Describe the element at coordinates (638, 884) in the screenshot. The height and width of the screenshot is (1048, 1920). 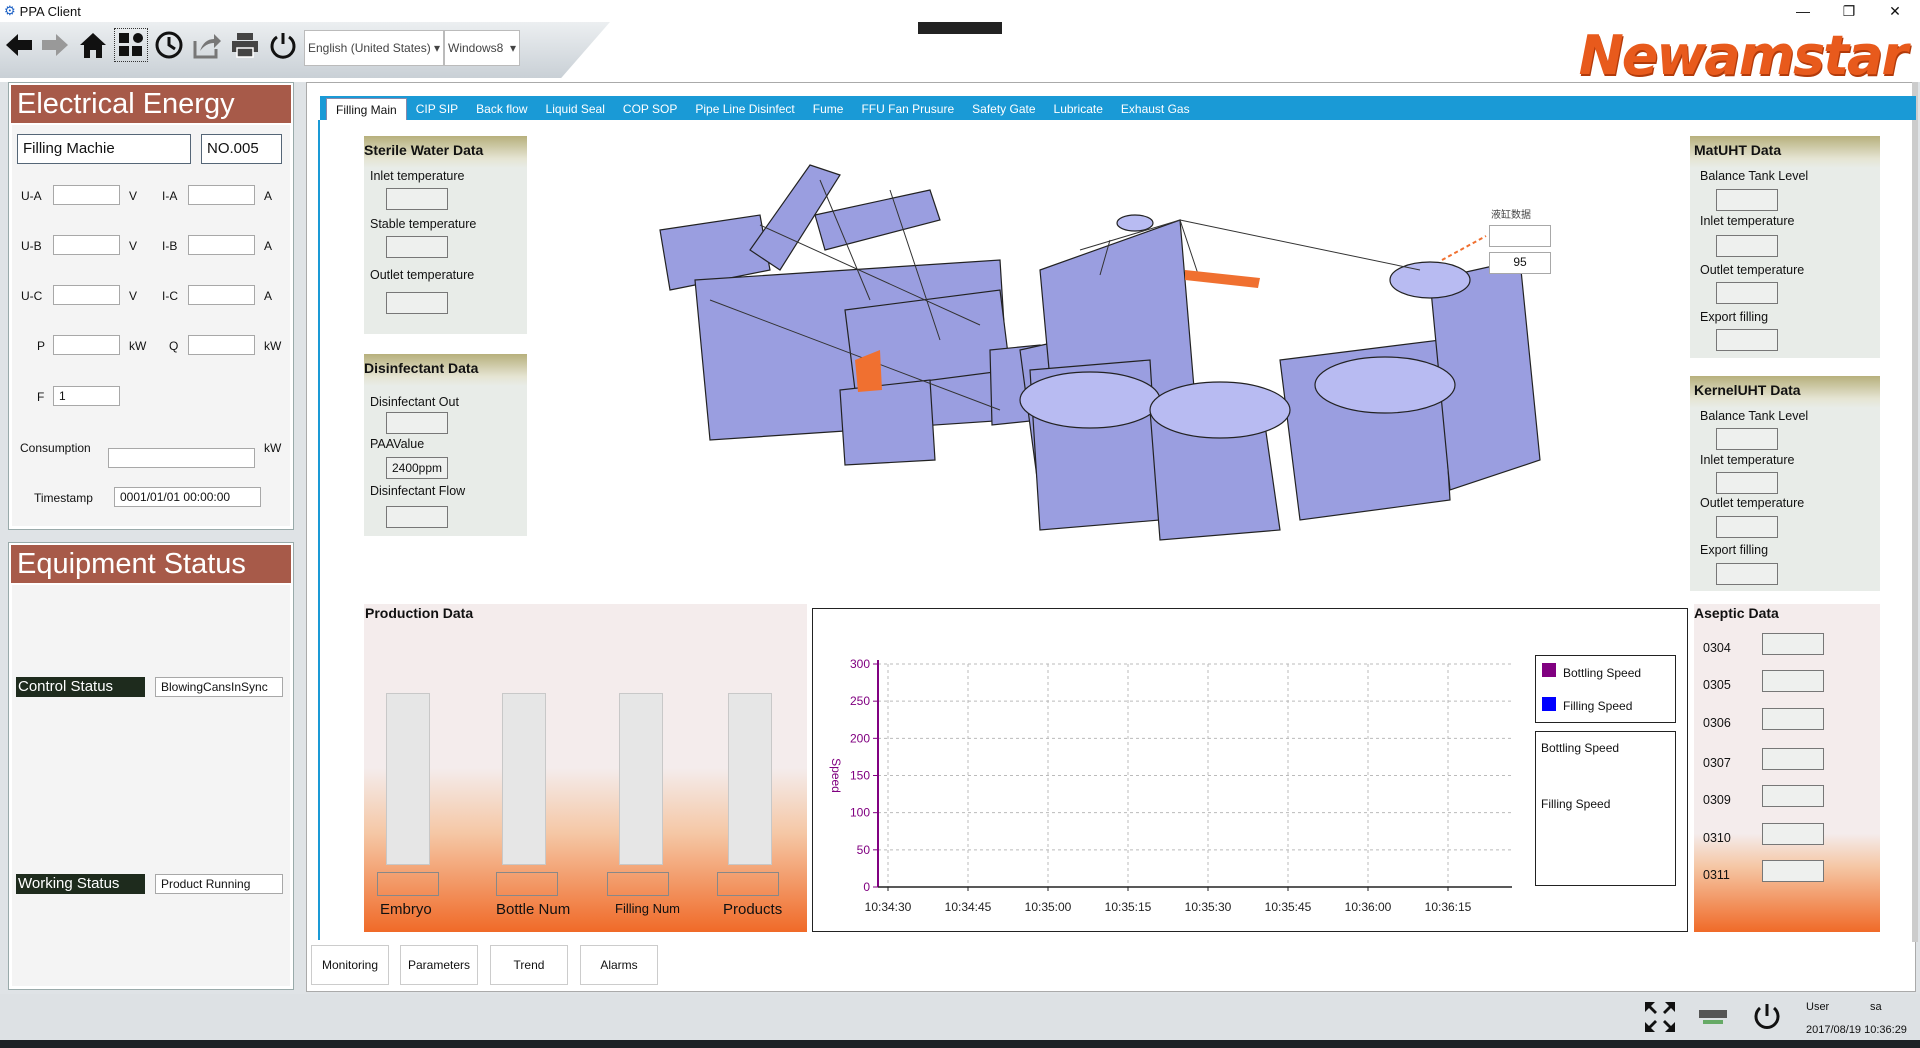
I see `filling-num-field` at that location.